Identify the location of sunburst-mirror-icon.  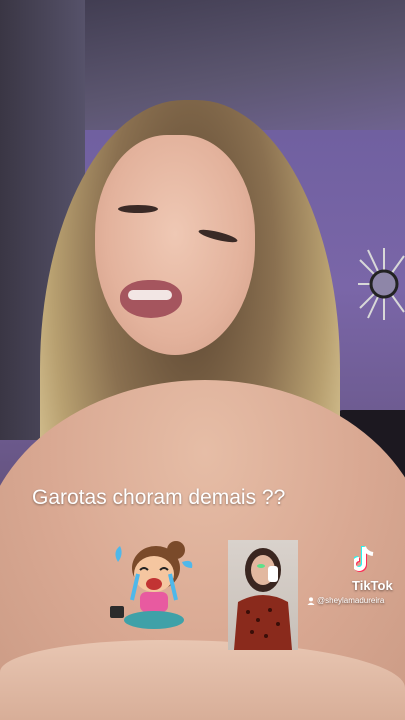
(381, 284).